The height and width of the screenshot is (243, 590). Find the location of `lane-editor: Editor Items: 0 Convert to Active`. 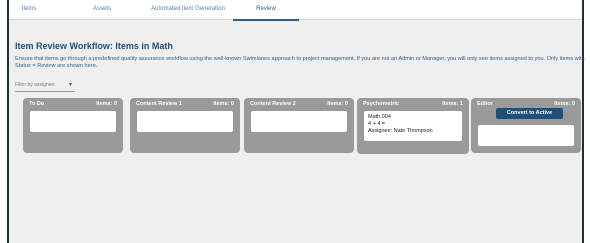

lane-editor: Editor Items: 0 Convert to Active is located at coordinates (526, 125).